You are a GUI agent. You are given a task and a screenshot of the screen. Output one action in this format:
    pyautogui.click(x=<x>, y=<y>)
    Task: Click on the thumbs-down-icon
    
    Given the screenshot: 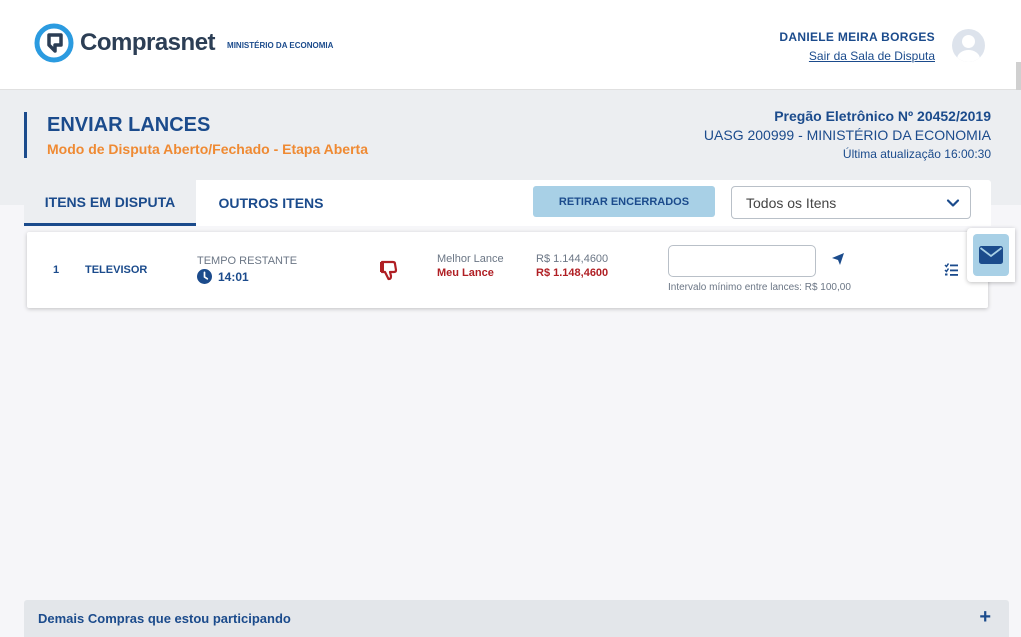 What is the action you would take?
    pyautogui.click(x=389, y=270)
    